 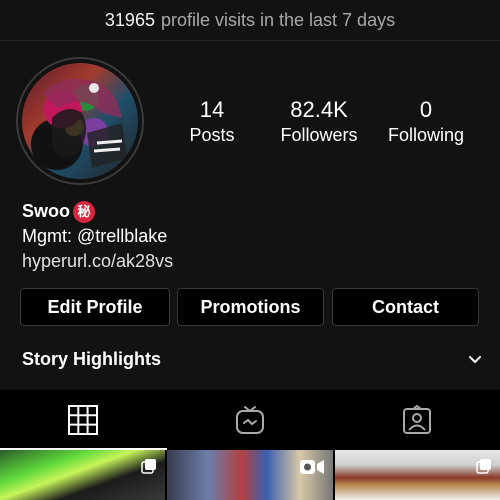 I want to click on stat-followers: 82.4K Followers, so click(x=319, y=122).